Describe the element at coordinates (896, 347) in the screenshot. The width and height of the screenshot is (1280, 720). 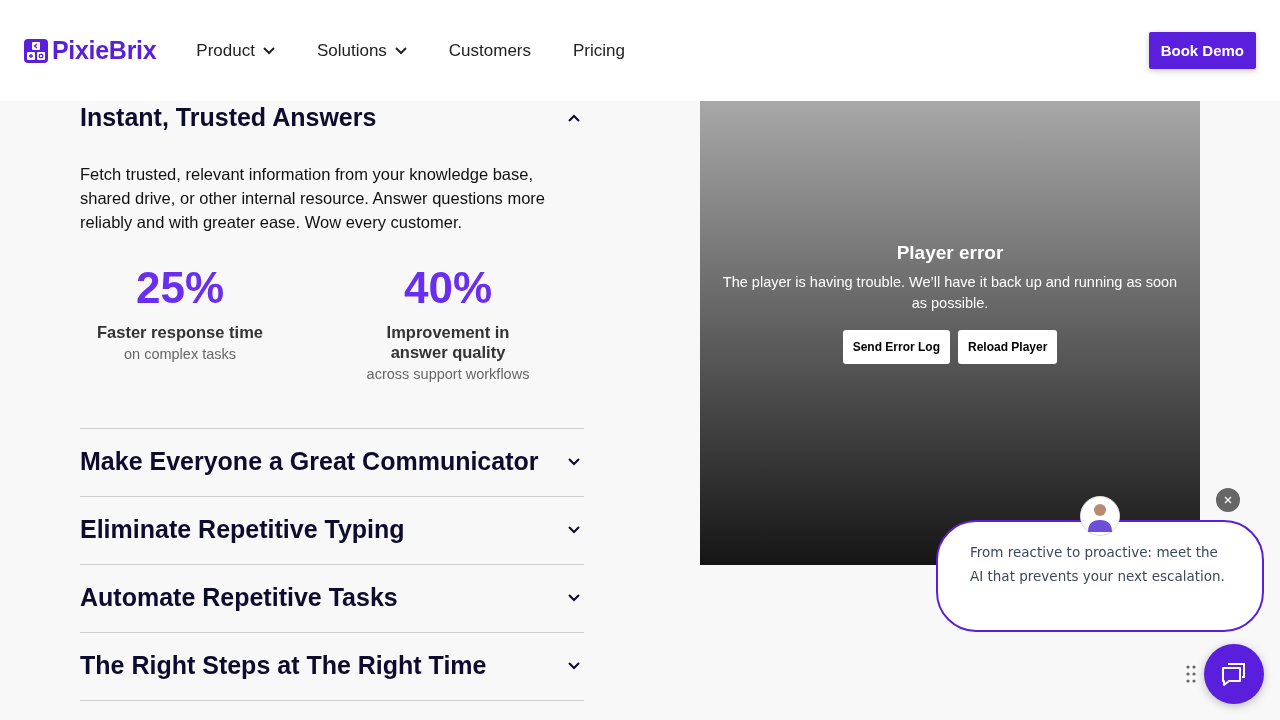
I see `send-error-log-button: Send Error Log` at that location.